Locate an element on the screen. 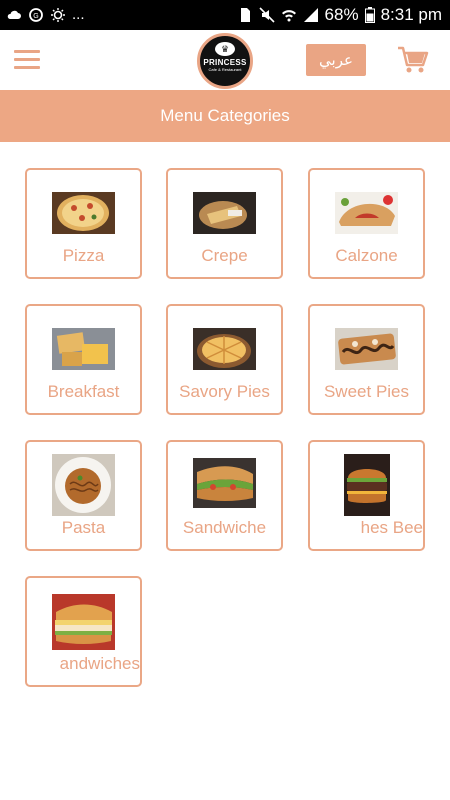 Image resolution: width=450 pixels, height=800 pixels. category-card-pizza: Pizza is located at coordinates (83, 223).